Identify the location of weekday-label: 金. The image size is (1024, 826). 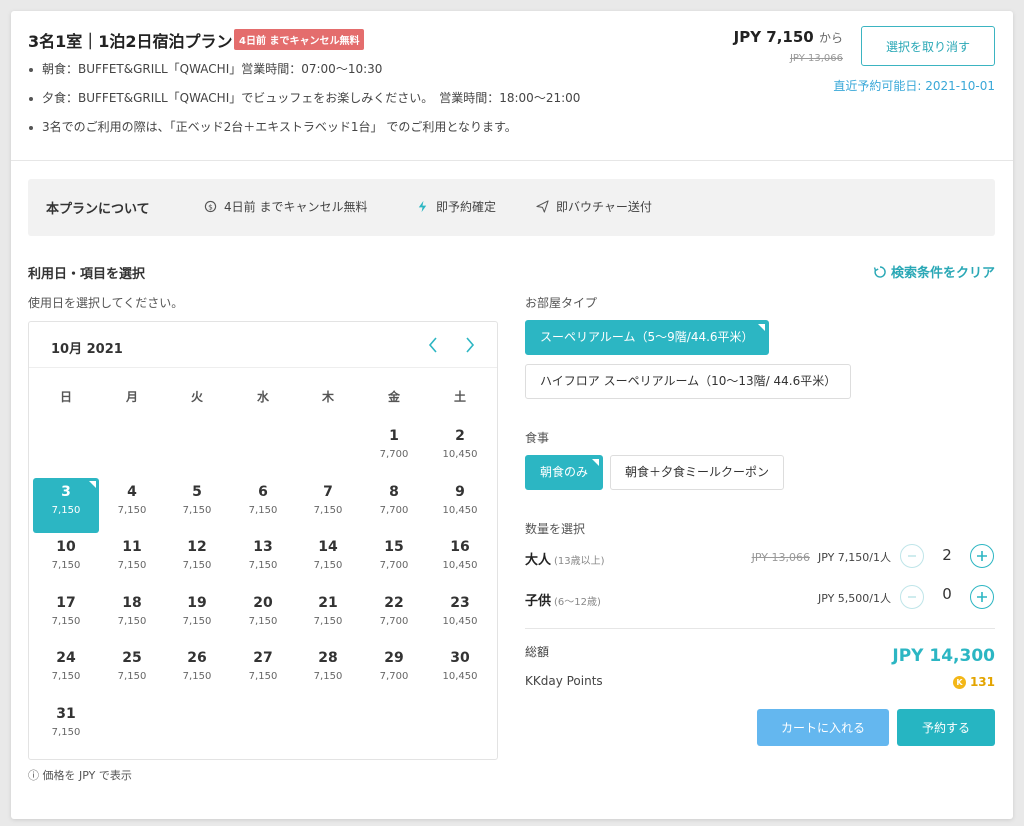
(393, 397).